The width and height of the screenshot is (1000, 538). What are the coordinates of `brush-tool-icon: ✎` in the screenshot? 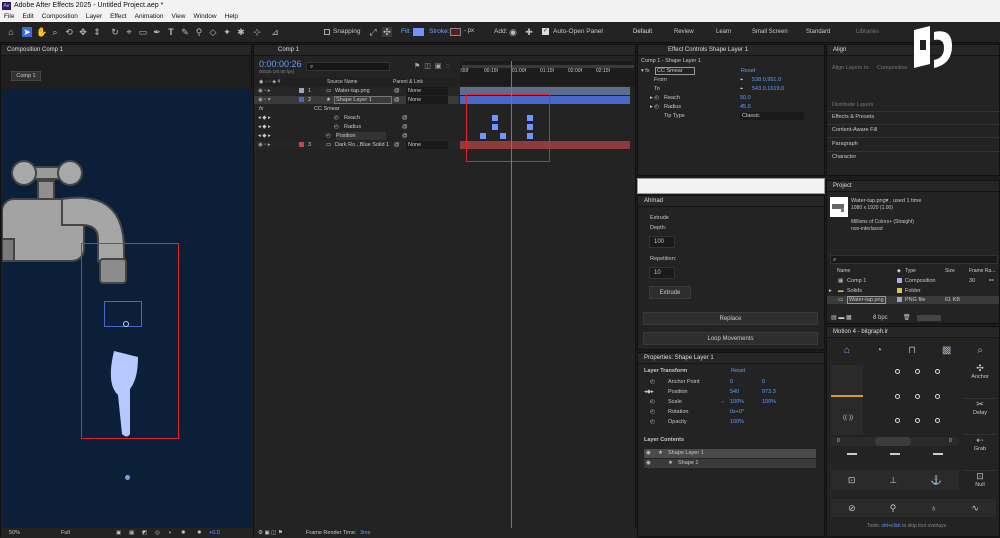 It's located at (185, 32).